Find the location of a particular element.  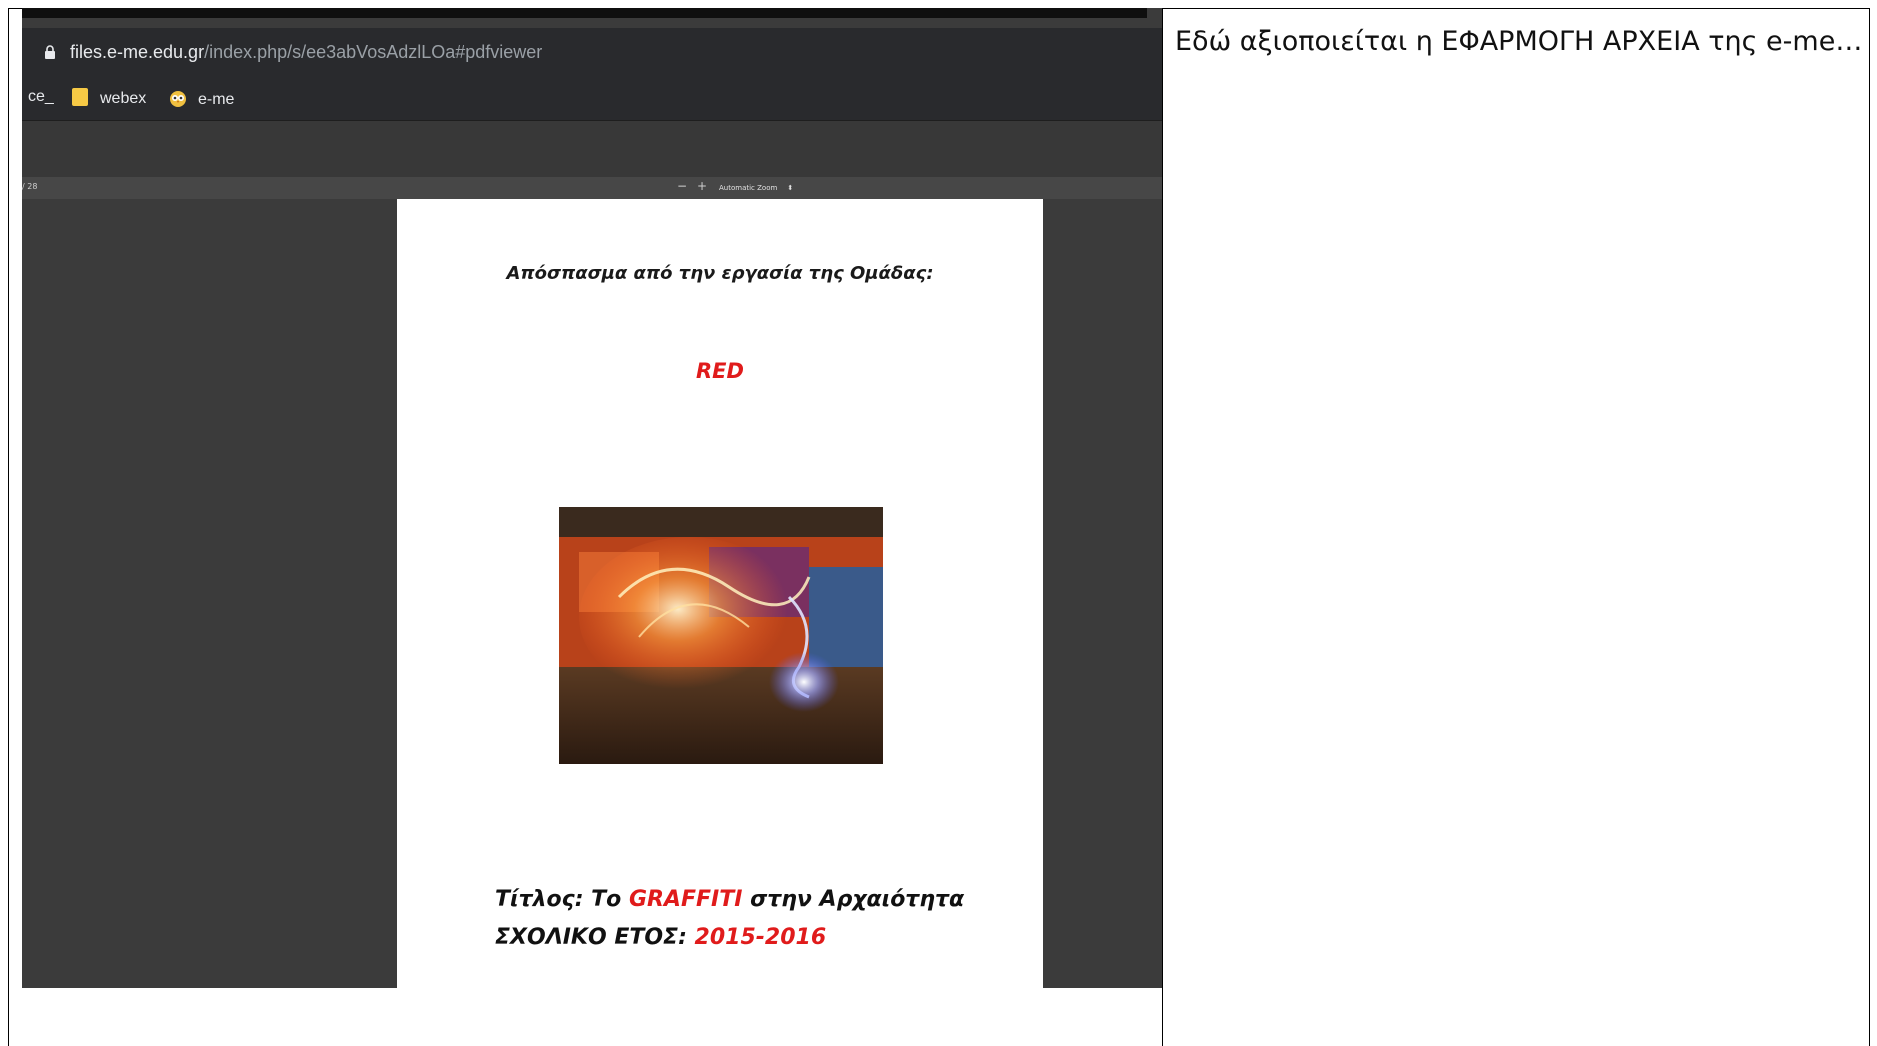

bookmark-label: webex is located at coordinates (123, 98).